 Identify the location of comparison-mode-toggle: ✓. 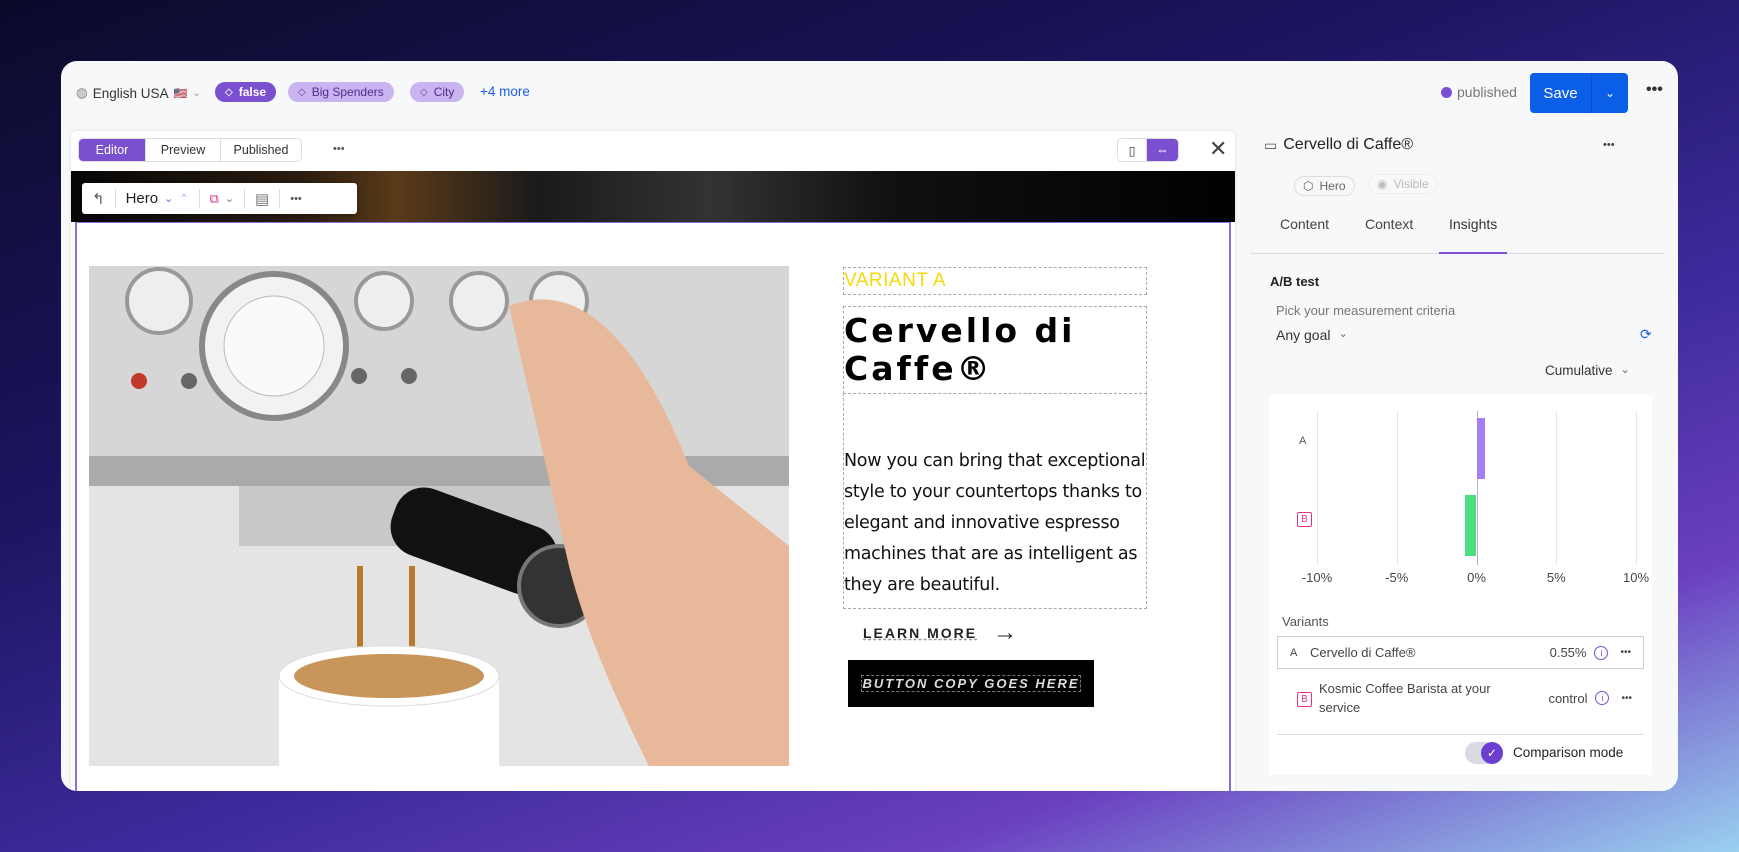
(1484, 753).